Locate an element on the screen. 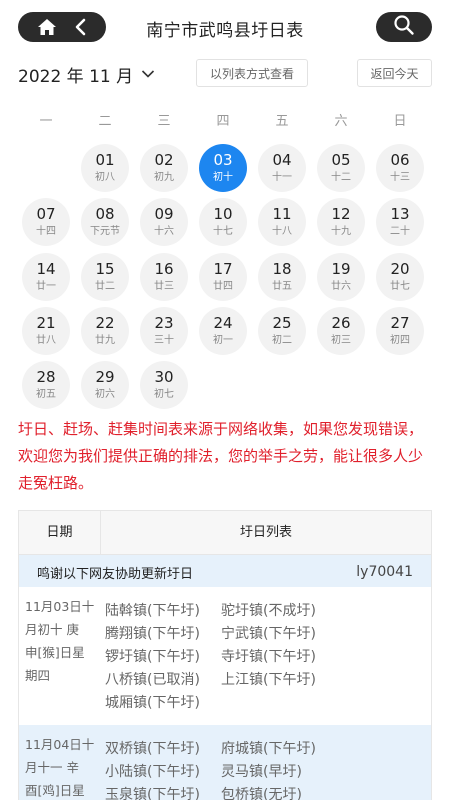 The height and width of the screenshot is (800, 450). contributor-name: ly70041 is located at coordinates (384, 572).